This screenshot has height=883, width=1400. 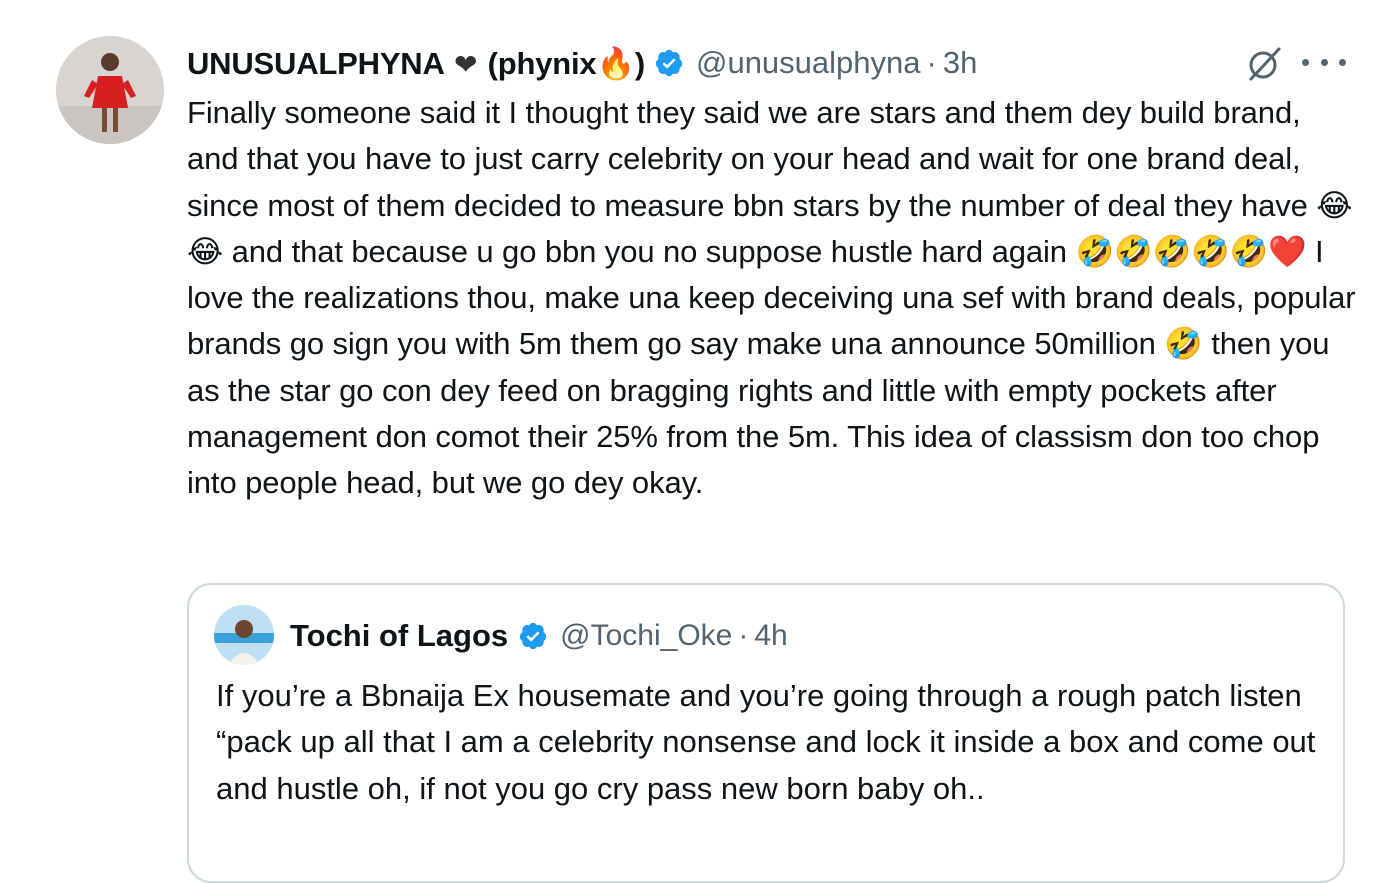 I want to click on quoted-author-name: Tochi of Lagos, so click(x=399, y=636).